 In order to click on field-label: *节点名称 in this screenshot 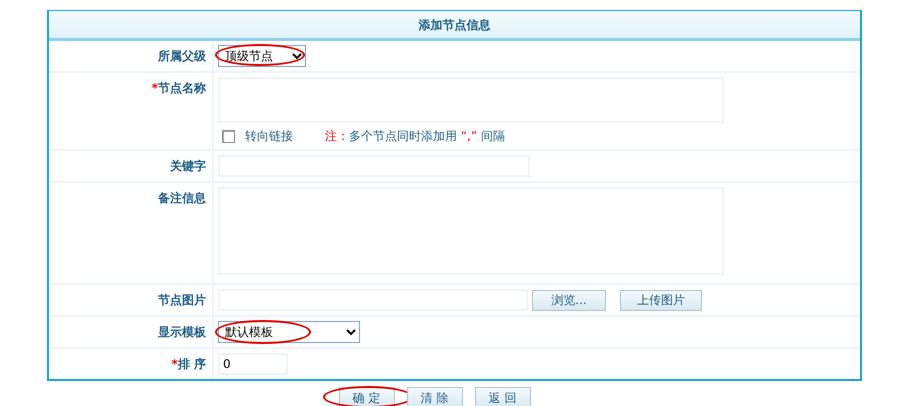, I will do `click(131, 111)`.